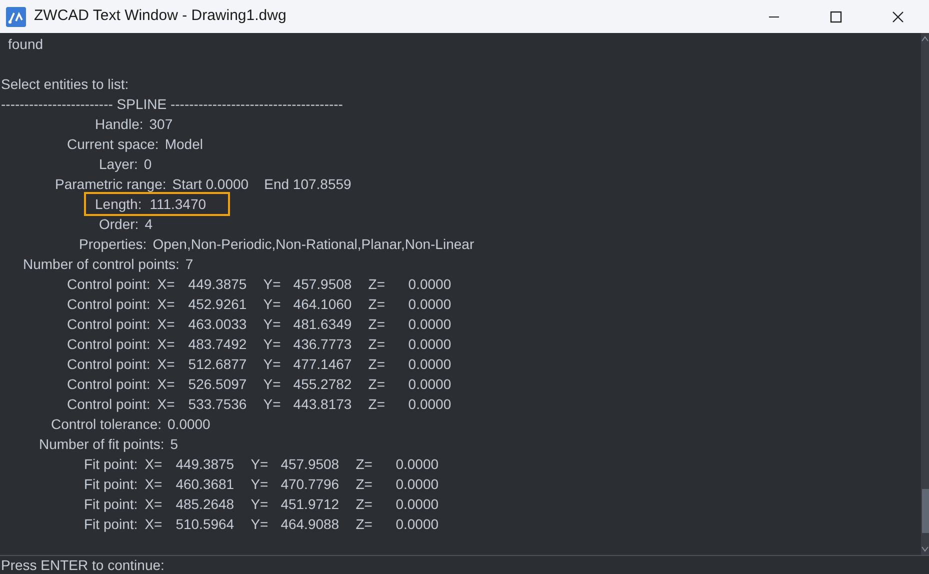 This screenshot has width=929, height=574. What do you see at coordinates (262, 184) in the screenshot?
I see `property-value: Start 0.0000 End 107.8559` at bounding box center [262, 184].